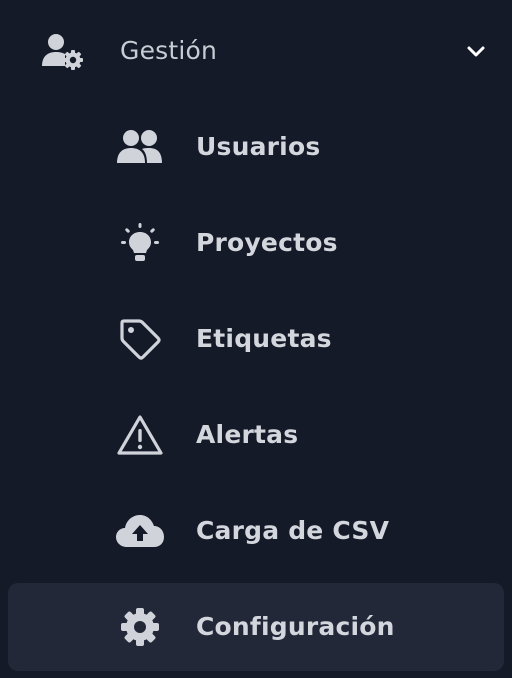  I want to click on lightbulb-icon, so click(140, 243).